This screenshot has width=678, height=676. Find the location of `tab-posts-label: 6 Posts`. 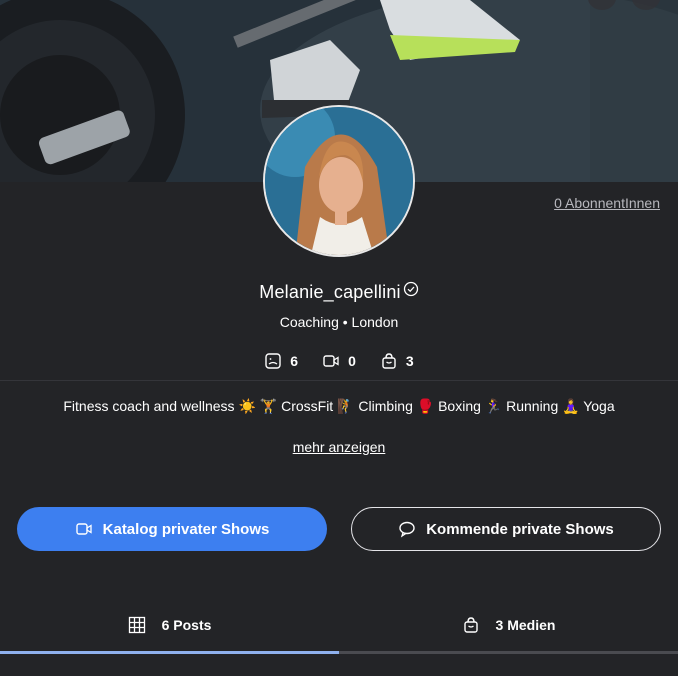

tab-posts-label: 6 Posts is located at coordinates (186, 625).